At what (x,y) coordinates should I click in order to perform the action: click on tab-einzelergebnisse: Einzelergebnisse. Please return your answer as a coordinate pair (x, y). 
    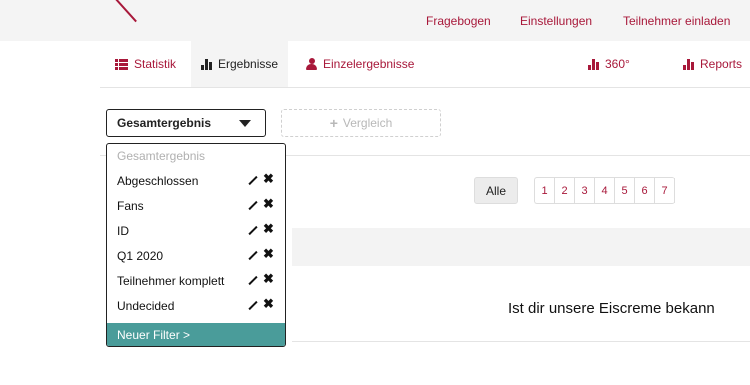
    Looking at the image, I should click on (360, 64).